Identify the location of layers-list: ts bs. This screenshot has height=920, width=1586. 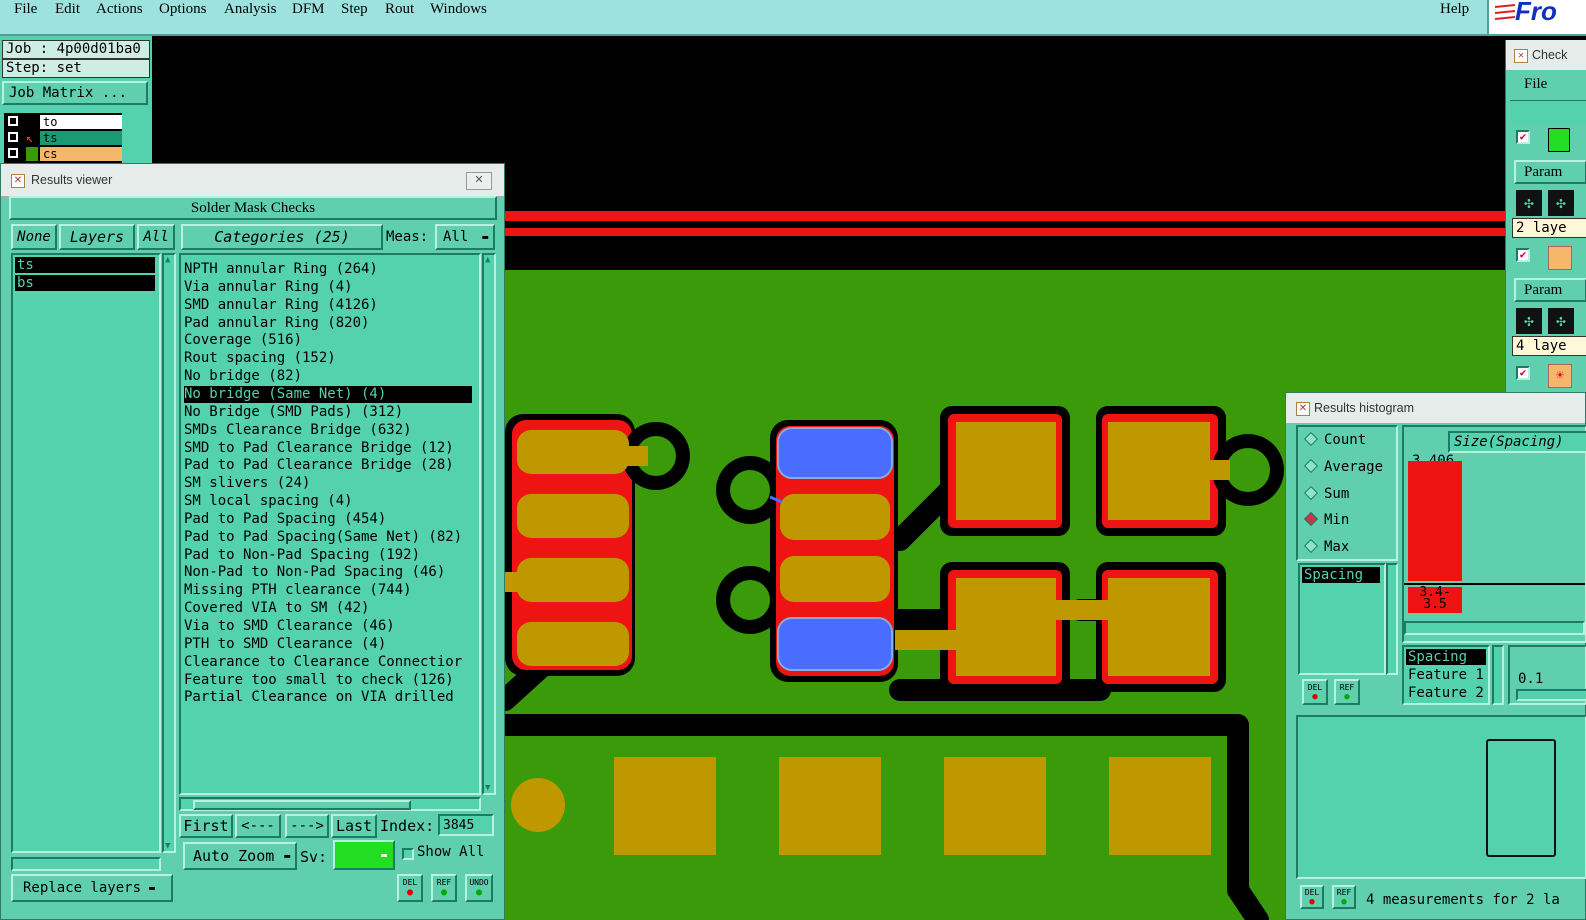
(86, 553).